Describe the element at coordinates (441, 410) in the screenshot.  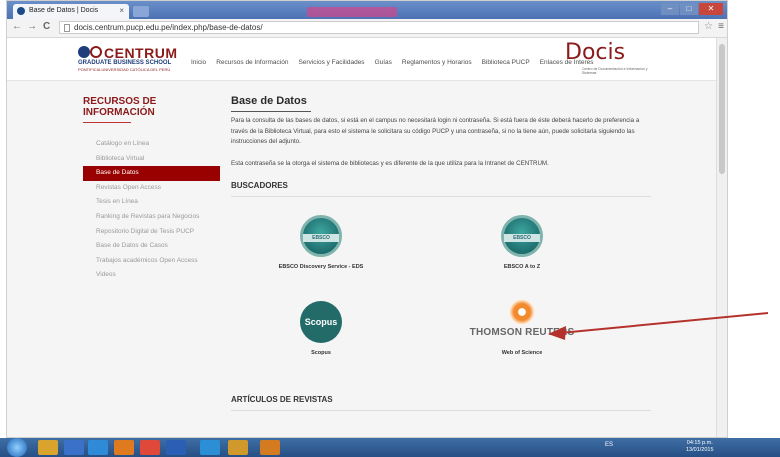
I see `articulos-divider` at that location.